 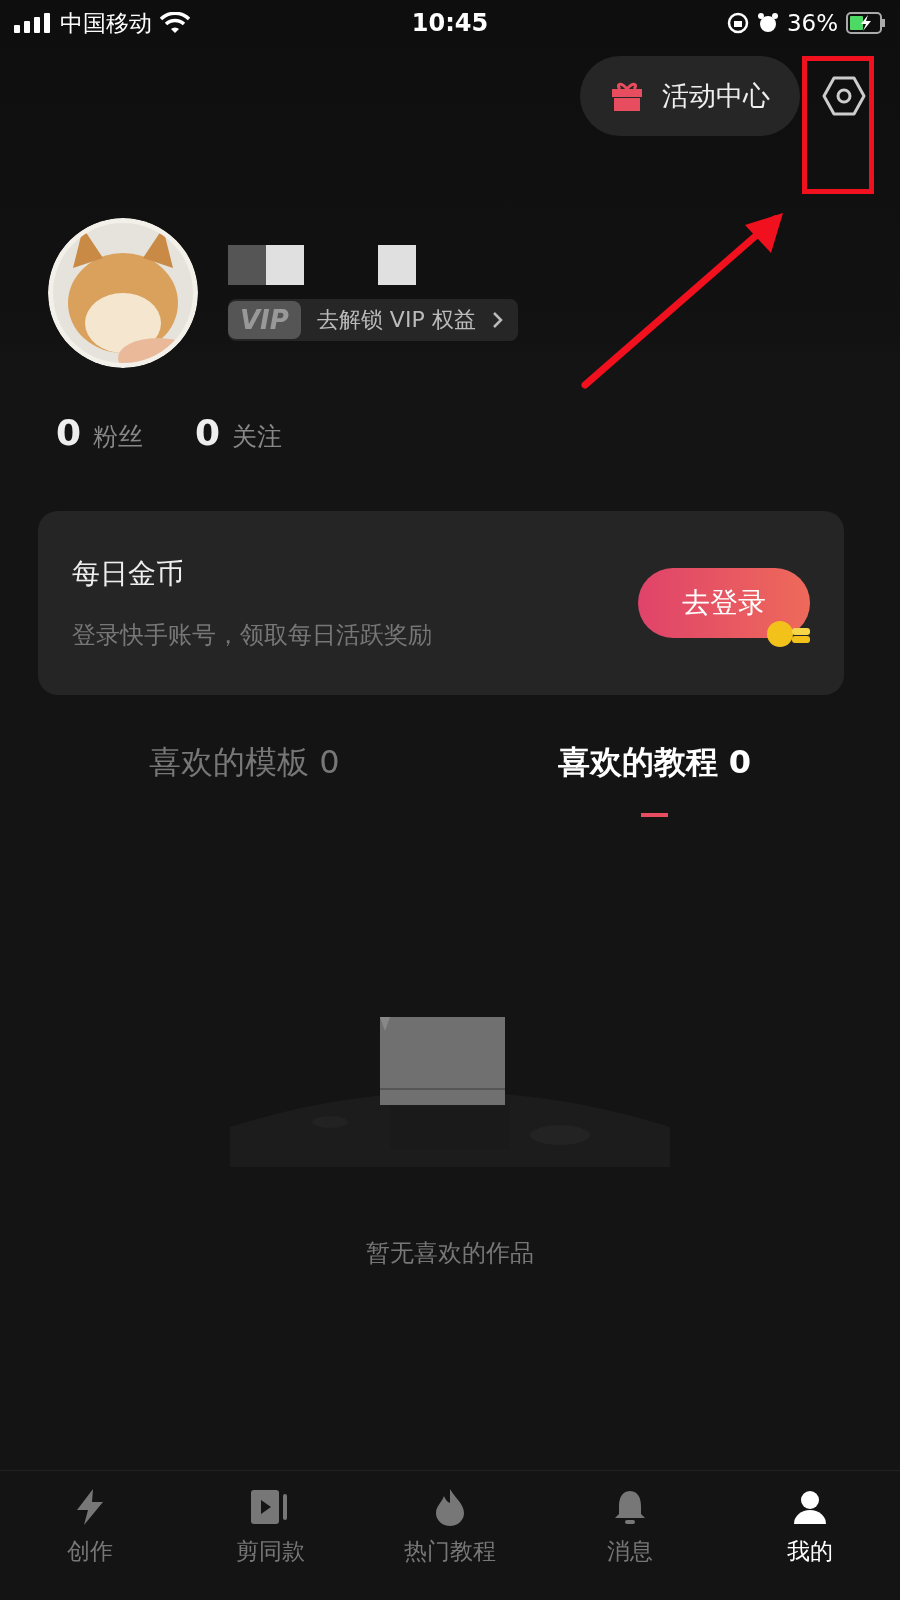 I want to click on nav-tab: 热门教程, so click(x=450, y=1543).